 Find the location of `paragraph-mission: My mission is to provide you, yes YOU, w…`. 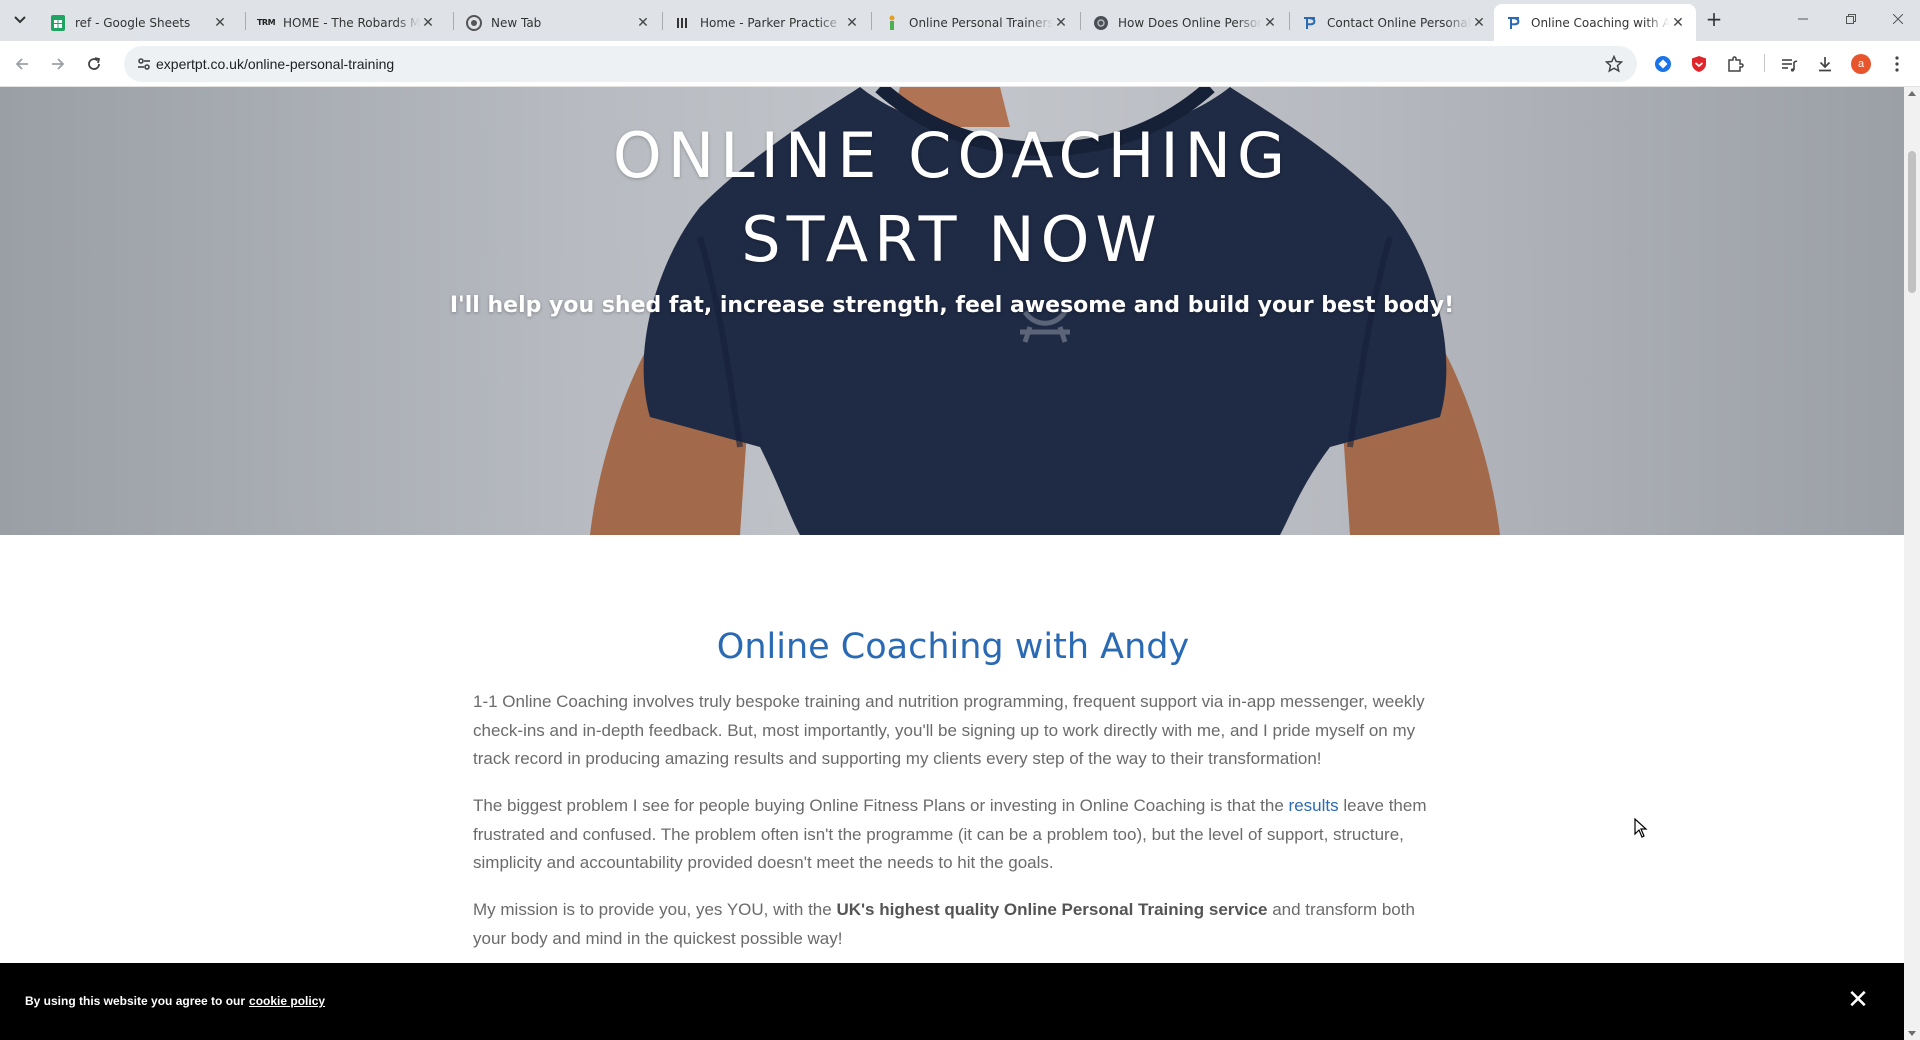

paragraph-mission: My mission is to provide you, yes YOU, w… is located at coordinates (944, 924).